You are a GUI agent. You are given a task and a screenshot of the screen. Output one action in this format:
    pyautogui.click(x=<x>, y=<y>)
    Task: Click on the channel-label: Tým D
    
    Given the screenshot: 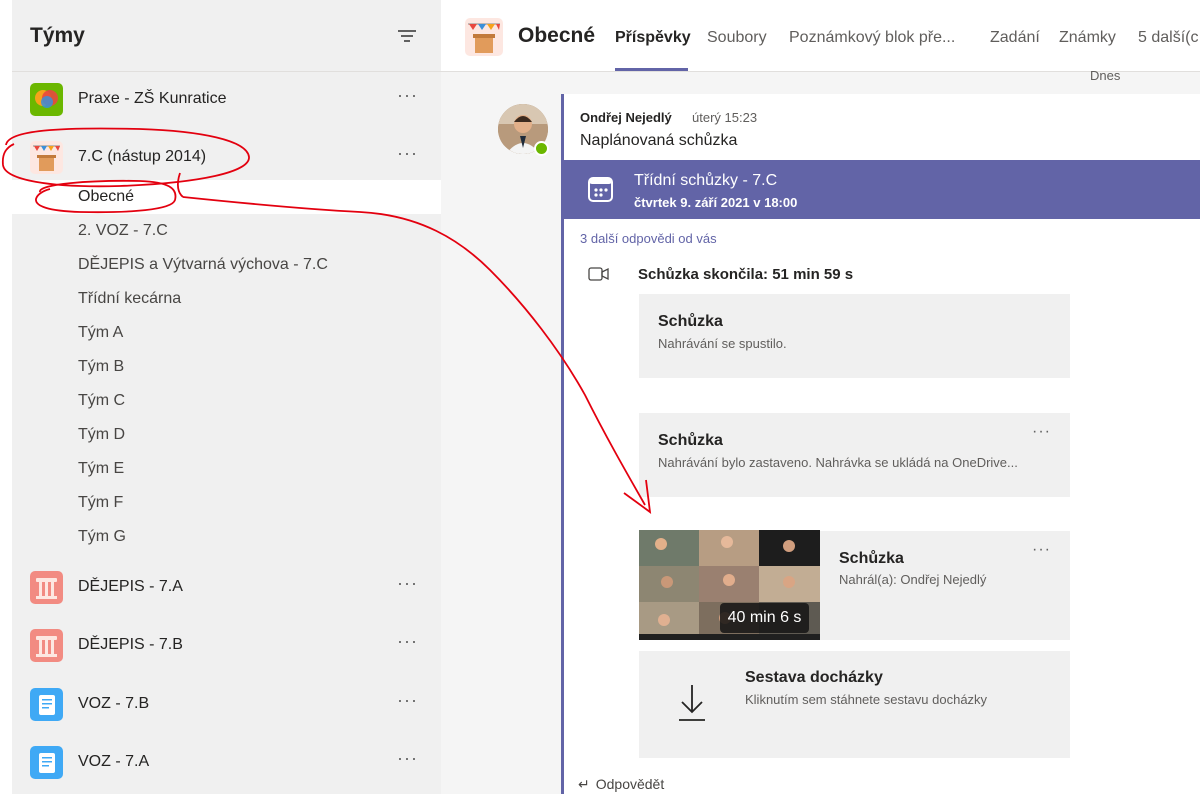 What is the action you would take?
    pyautogui.click(x=102, y=434)
    